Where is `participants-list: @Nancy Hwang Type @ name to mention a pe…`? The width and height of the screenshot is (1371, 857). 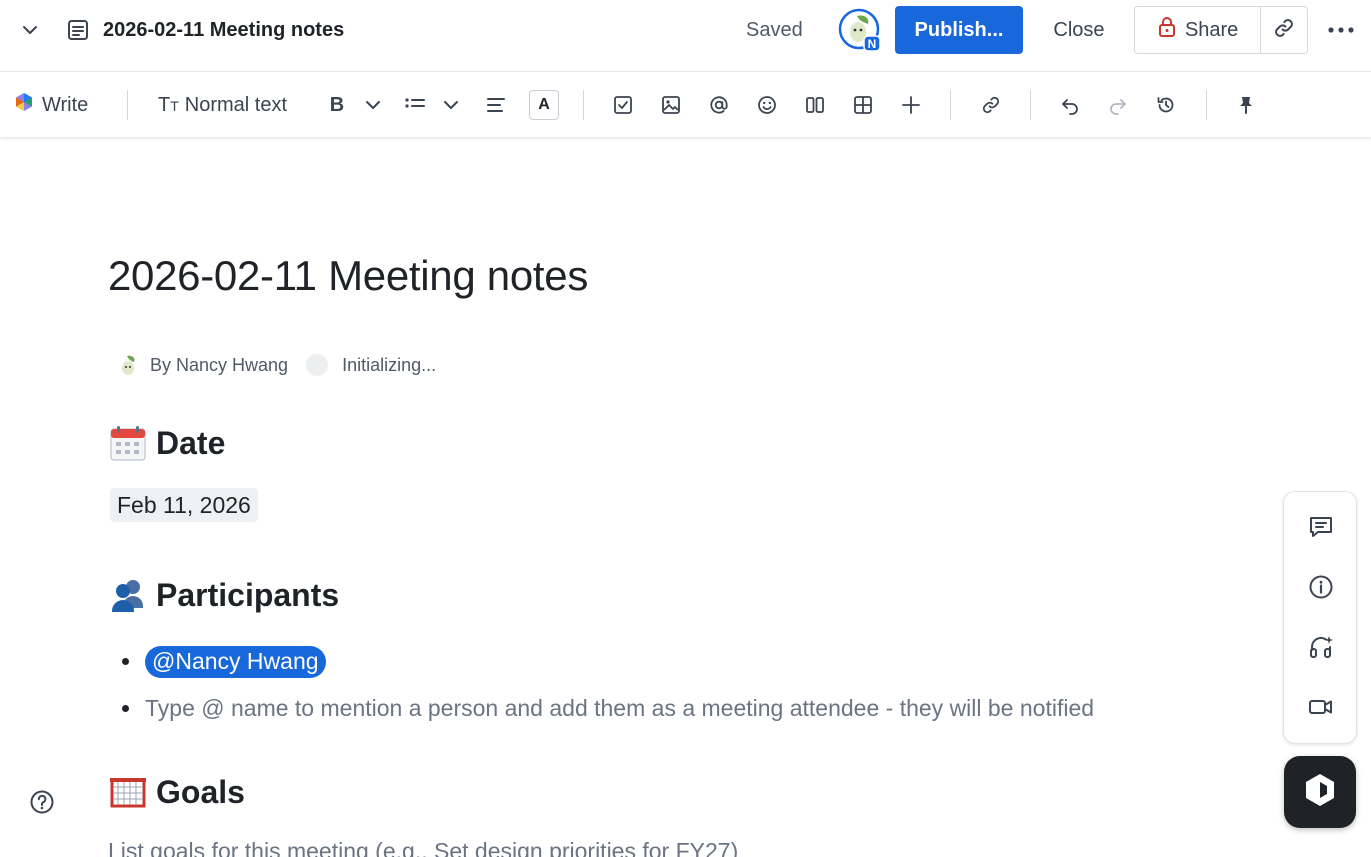 participants-list: @Nancy Hwang Type @ name to mention a pe… is located at coordinates (608, 685).